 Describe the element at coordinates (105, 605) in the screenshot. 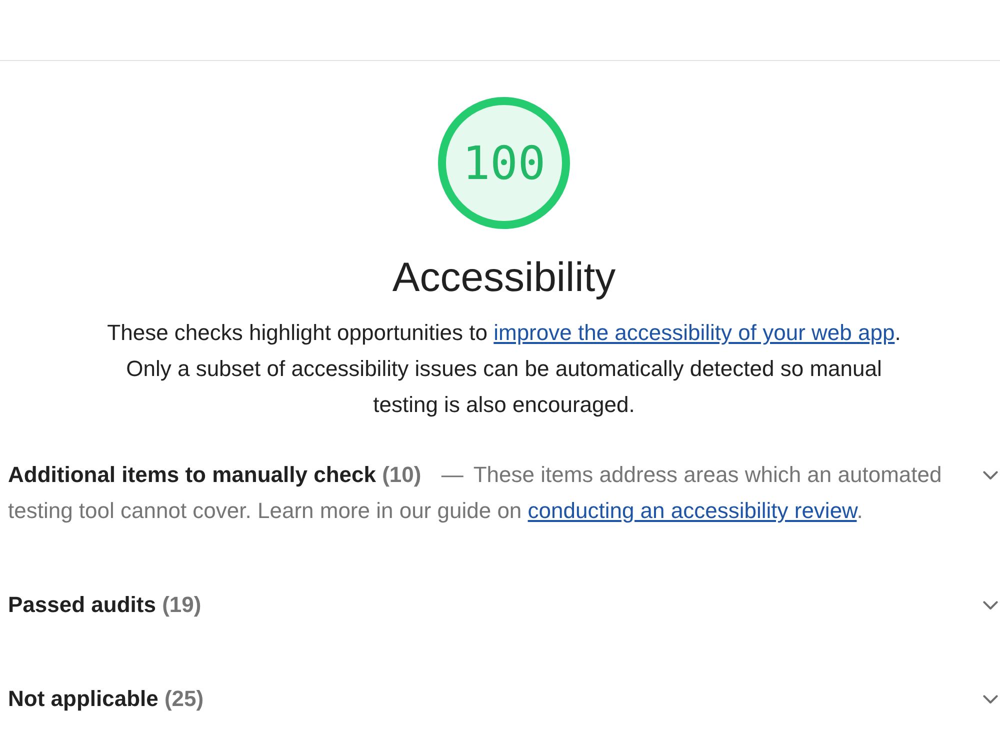

I see `audit-group-summary: Passed audits (19)` at that location.